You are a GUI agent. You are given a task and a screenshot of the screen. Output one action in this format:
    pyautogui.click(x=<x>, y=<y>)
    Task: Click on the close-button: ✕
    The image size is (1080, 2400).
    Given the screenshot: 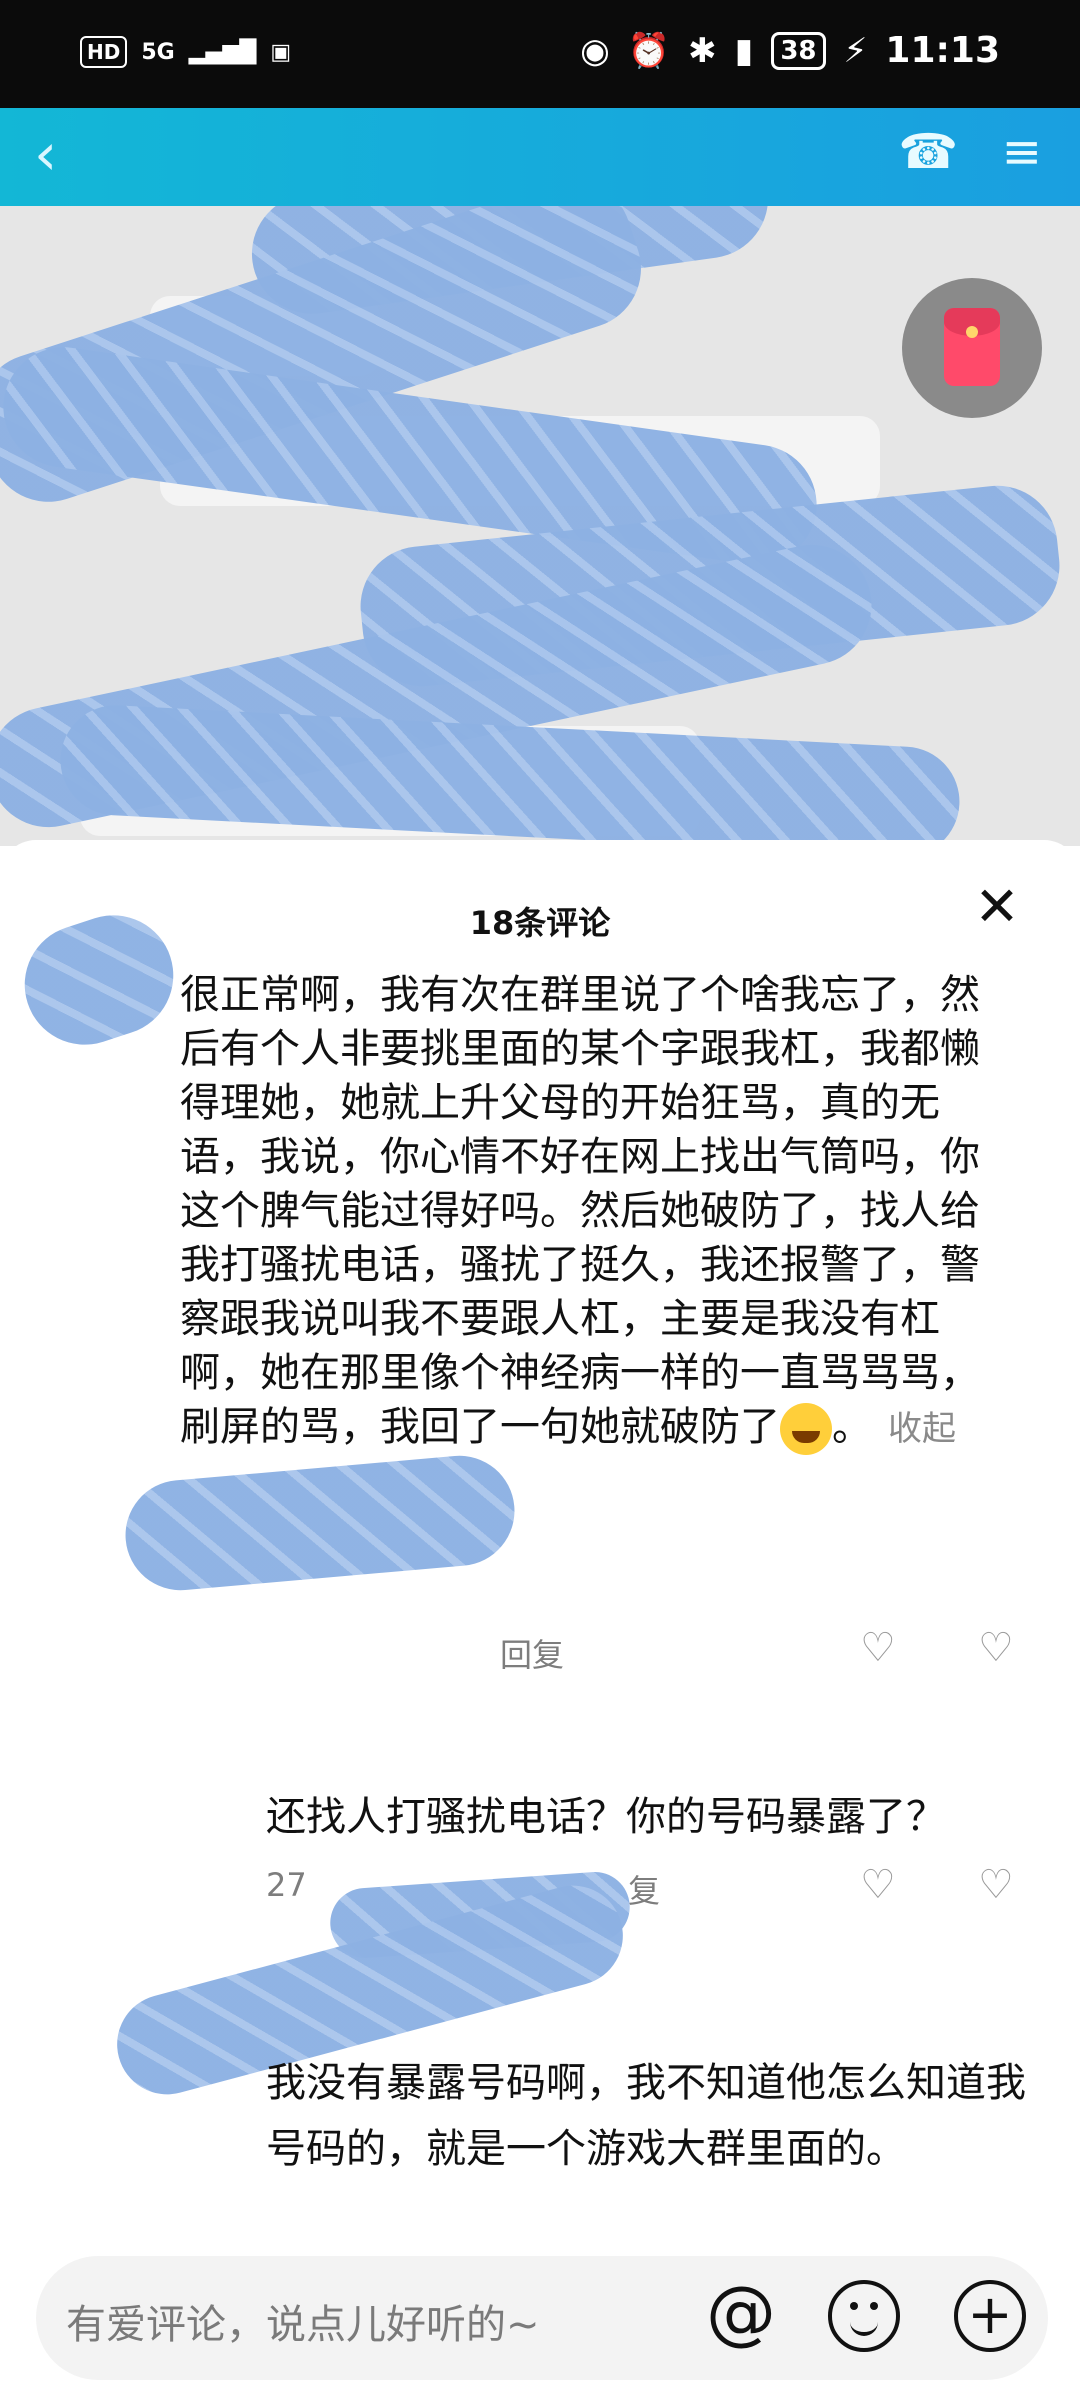 What is the action you would take?
    pyautogui.click(x=997, y=907)
    